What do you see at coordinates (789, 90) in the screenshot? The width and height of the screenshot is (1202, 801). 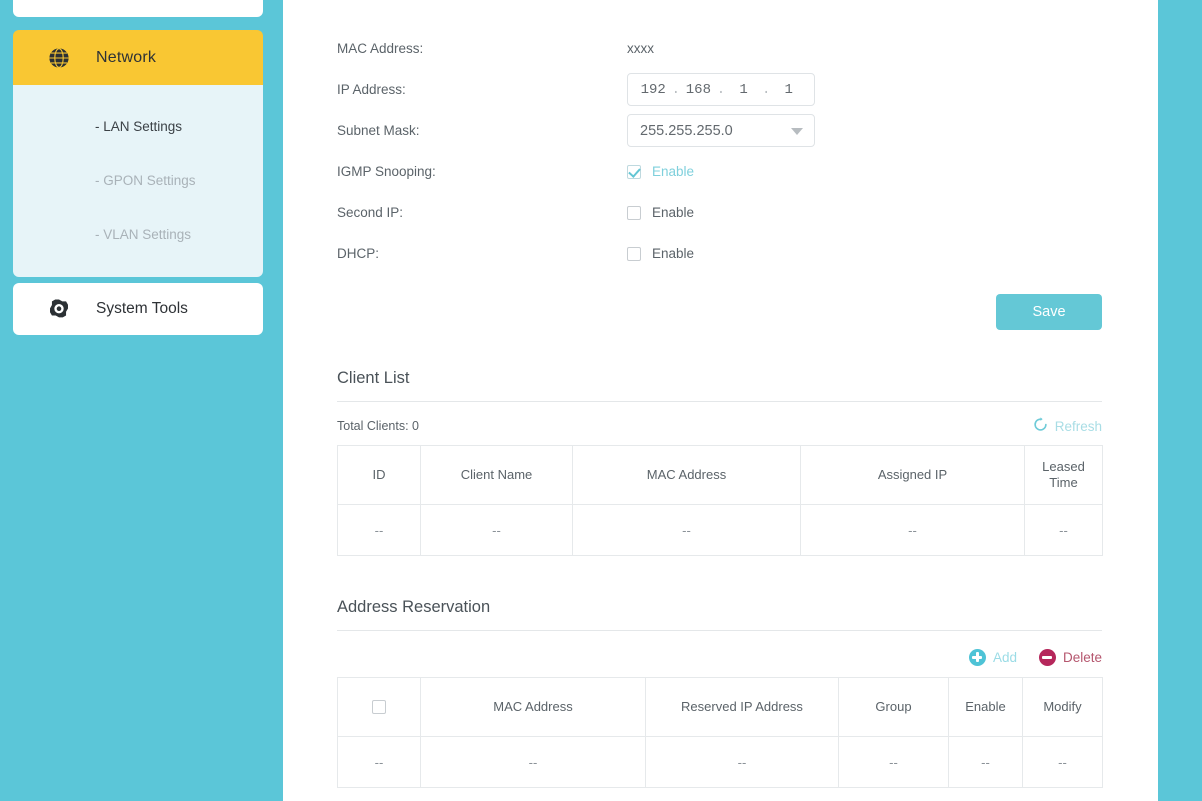 I see `ip-octet-4: 1` at bounding box center [789, 90].